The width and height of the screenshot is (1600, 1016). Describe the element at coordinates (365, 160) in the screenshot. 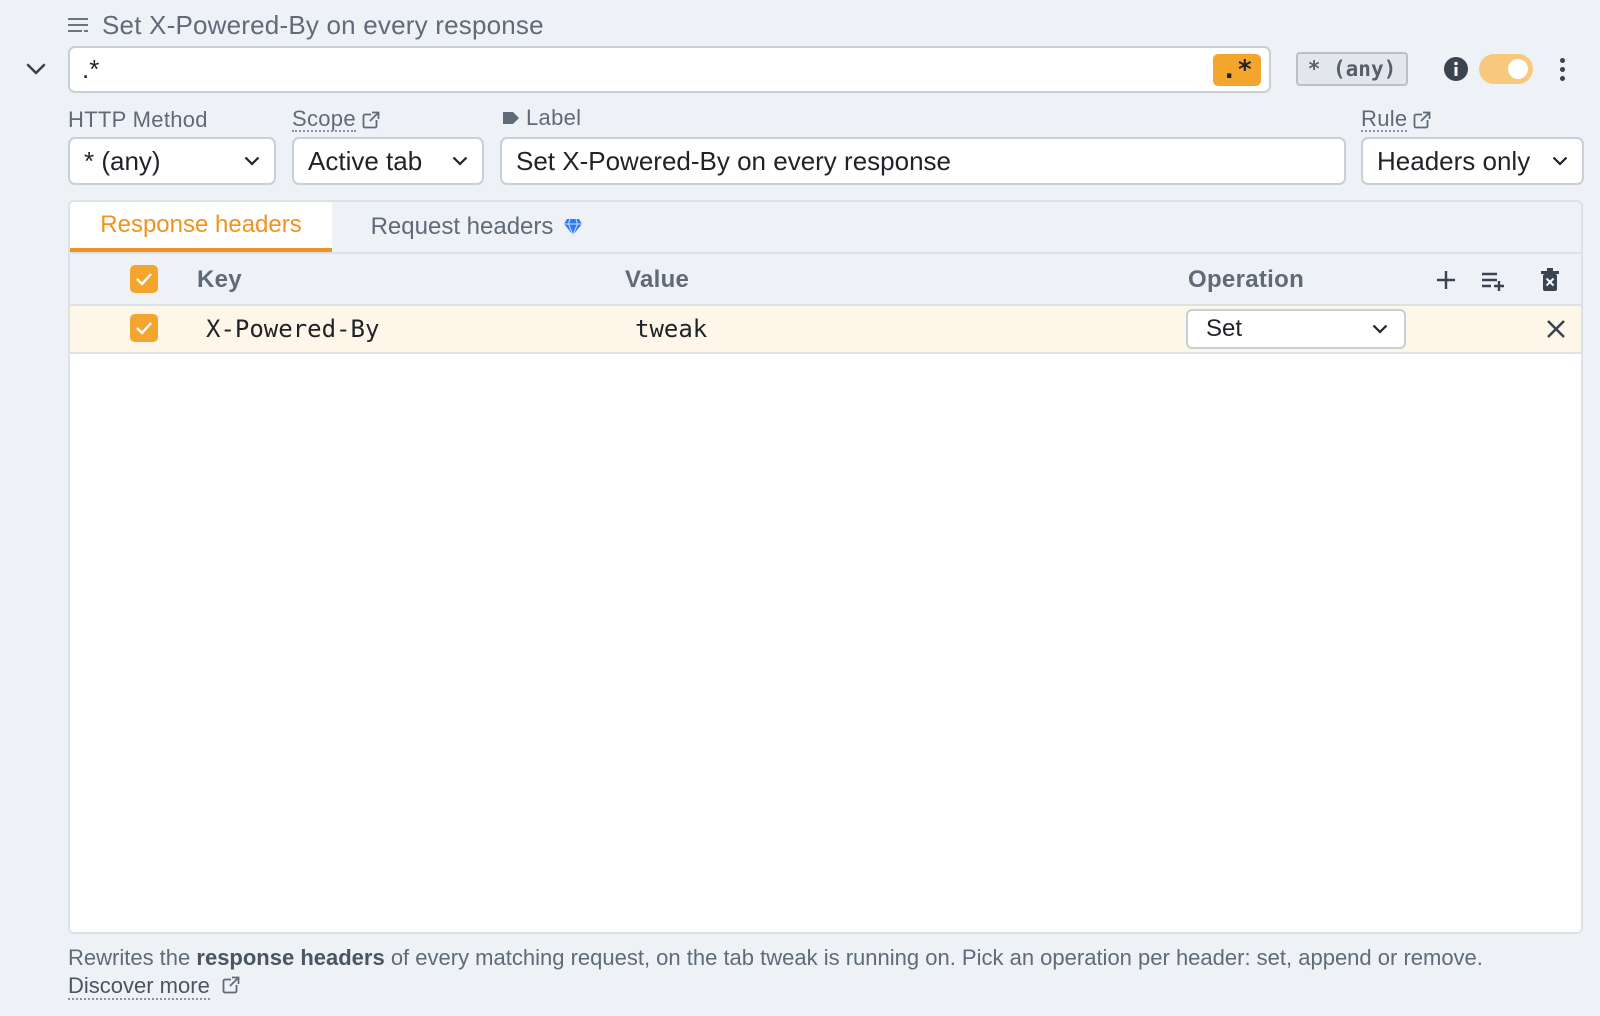

I see `scope-value: Active tab` at that location.